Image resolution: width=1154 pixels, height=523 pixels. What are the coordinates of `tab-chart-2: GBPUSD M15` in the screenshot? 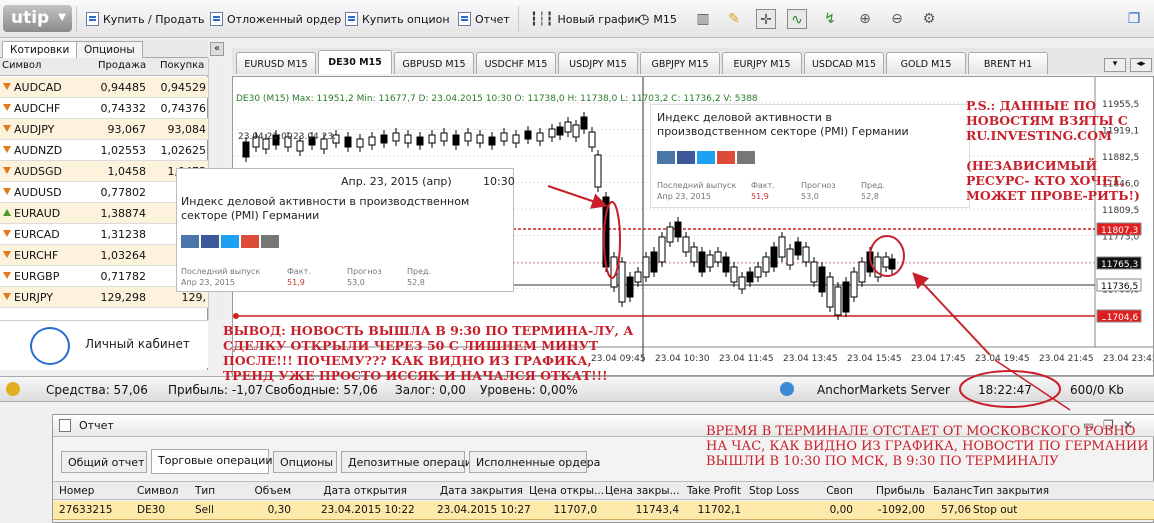 It's located at (434, 63).